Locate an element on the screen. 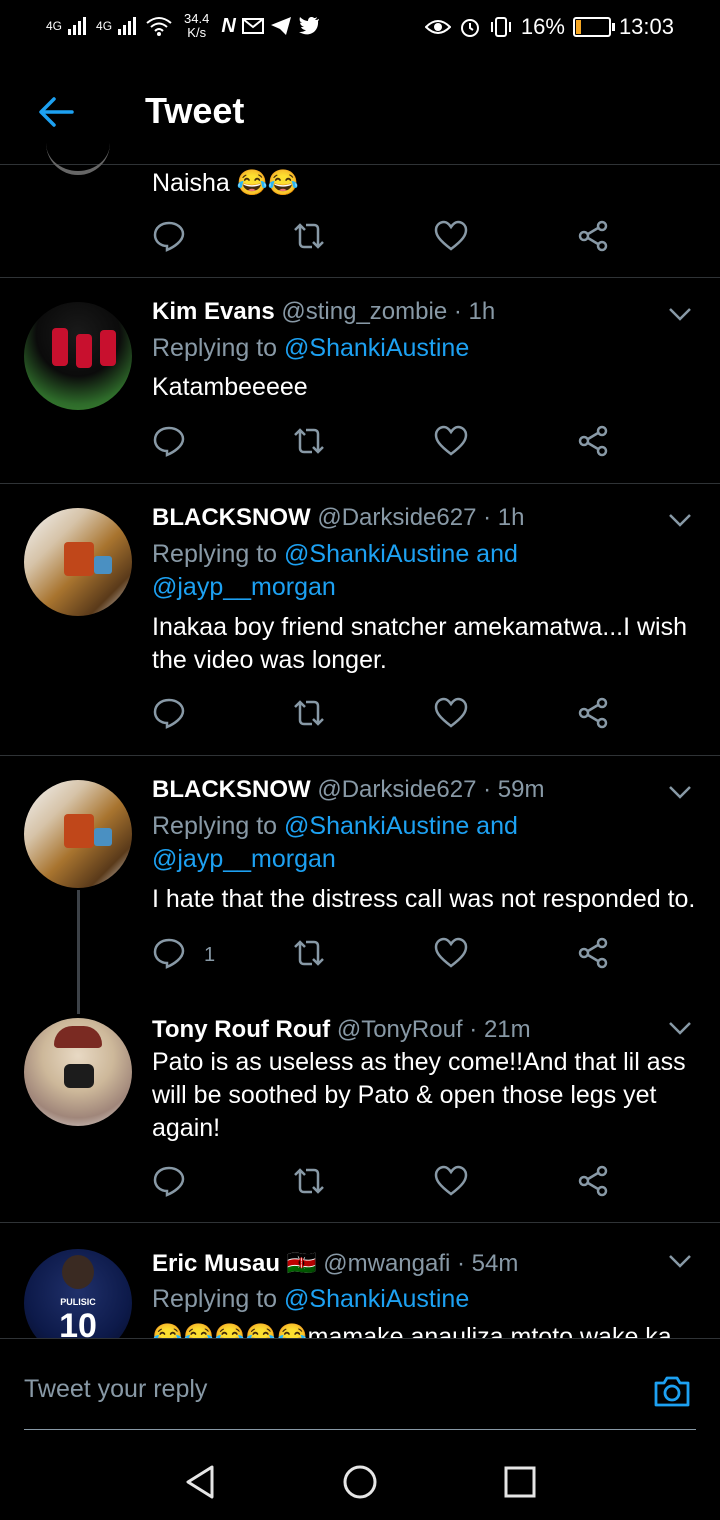  tweet-meta: BLACKSNOW @Darkside627 · 59m is located at coordinates (348, 790).